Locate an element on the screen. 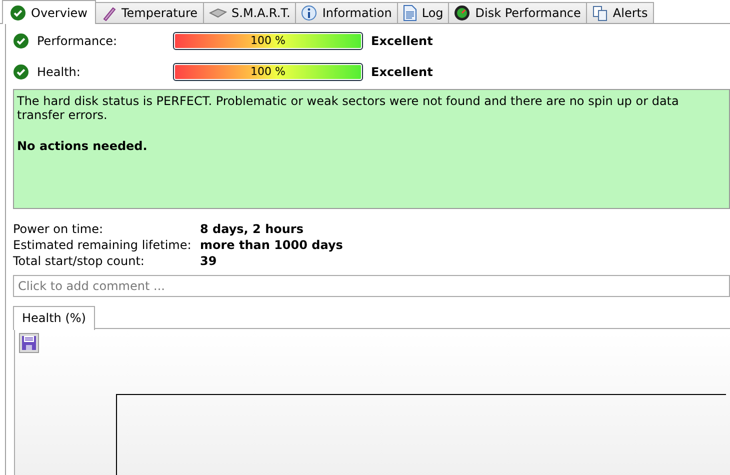  gauge-icon is located at coordinates (462, 13).